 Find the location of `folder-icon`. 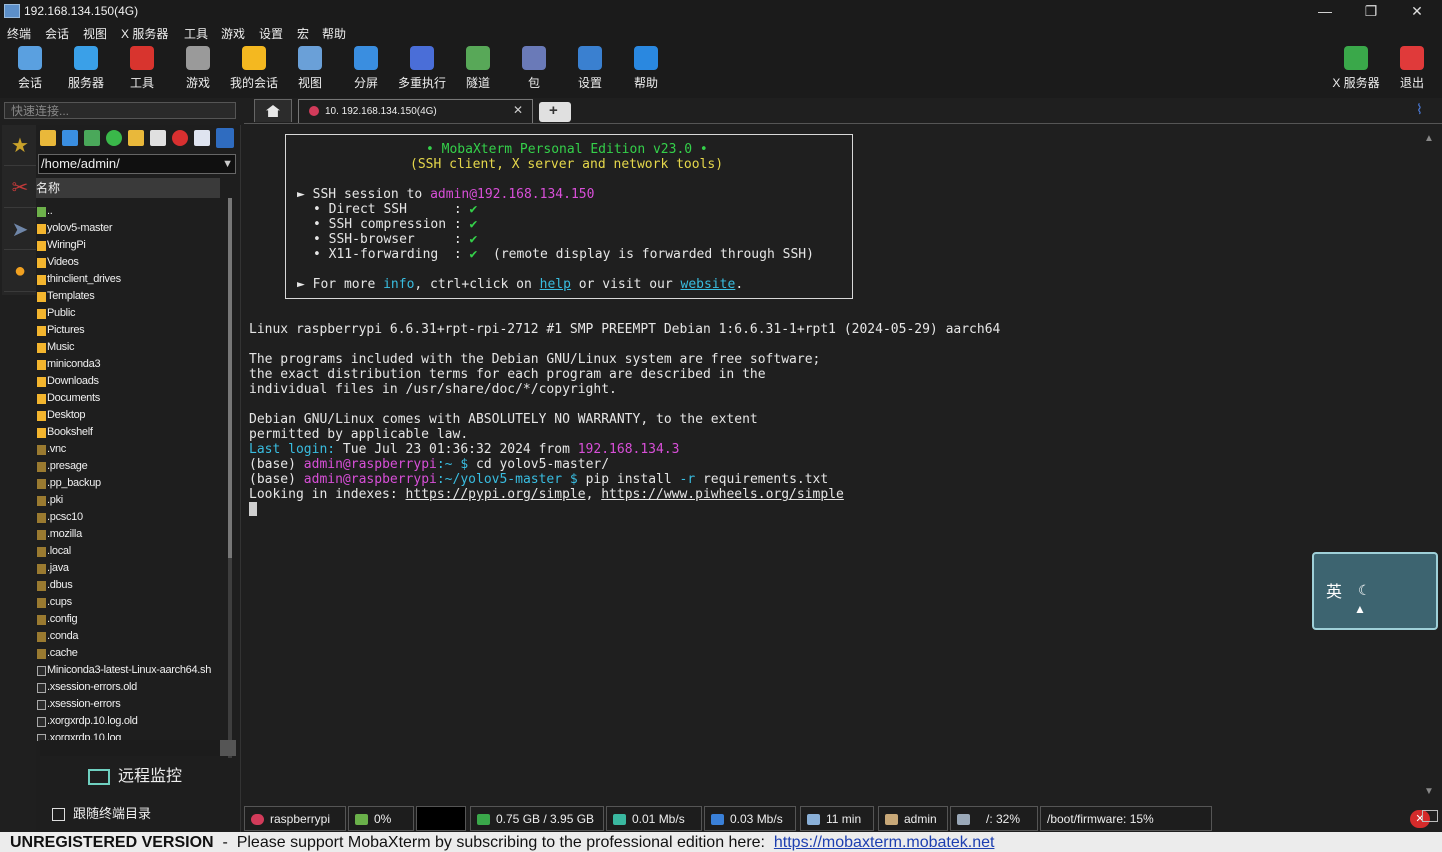

folder-icon is located at coordinates (41, 501).